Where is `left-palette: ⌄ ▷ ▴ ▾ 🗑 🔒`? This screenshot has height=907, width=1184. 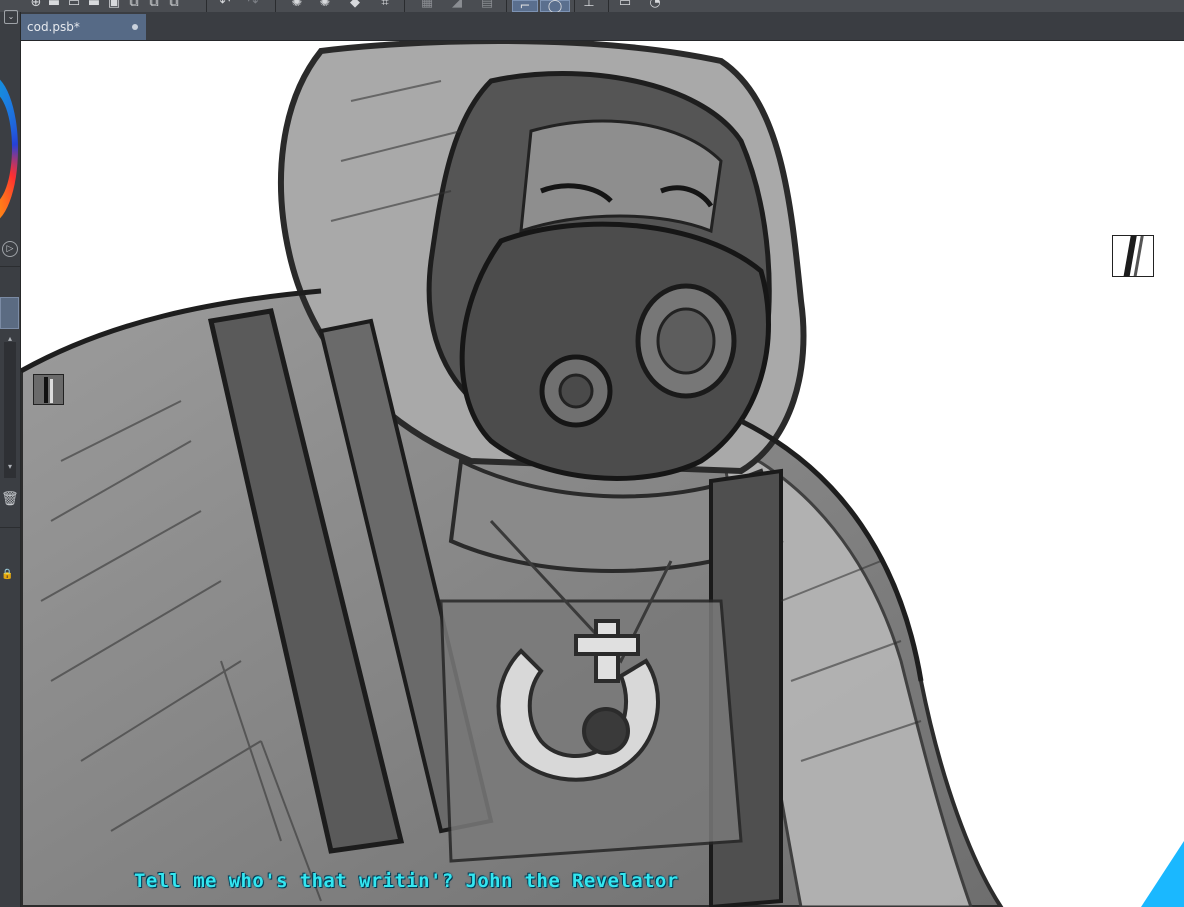
left-palette: ⌄ ▷ ▴ ▾ 🗑 🔒 is located at coordinates (10, 458).